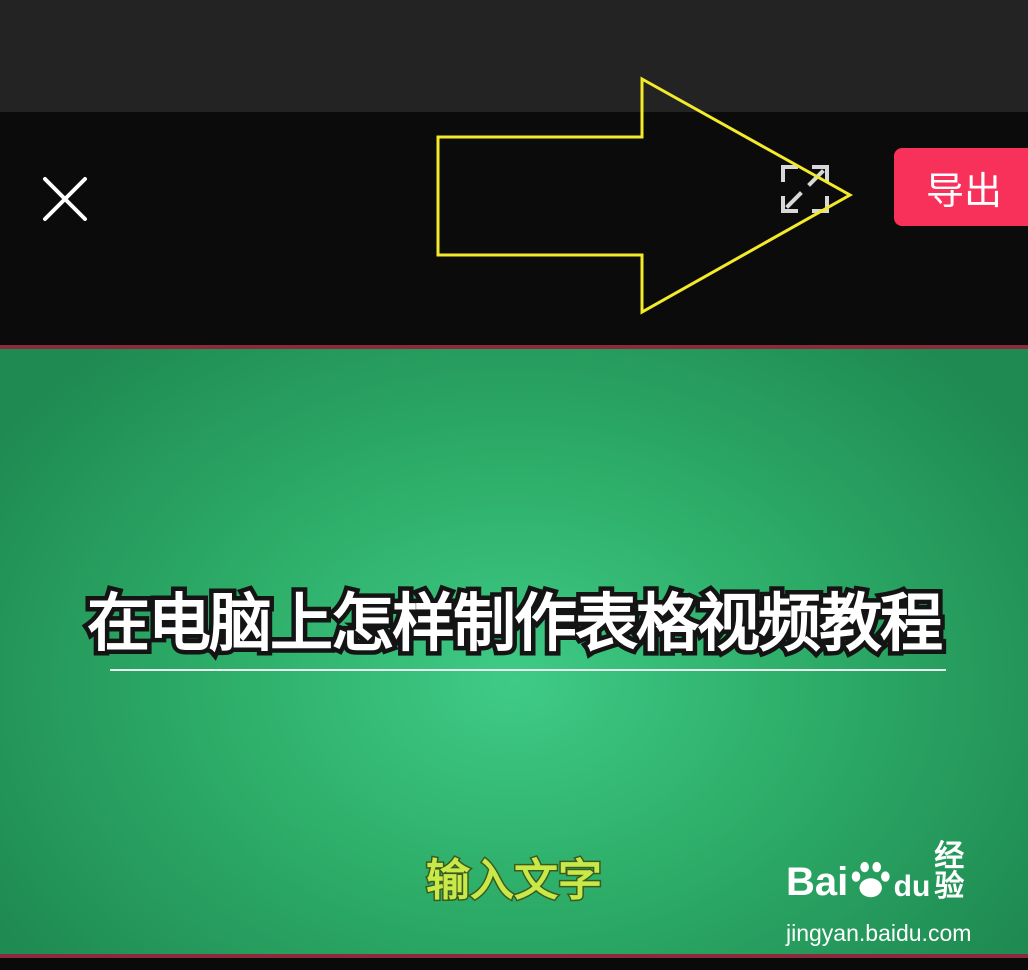  What do you see at coordinates (528, 670) in the screenshot?
I see `title-underline` at bounding box center [528, 670].